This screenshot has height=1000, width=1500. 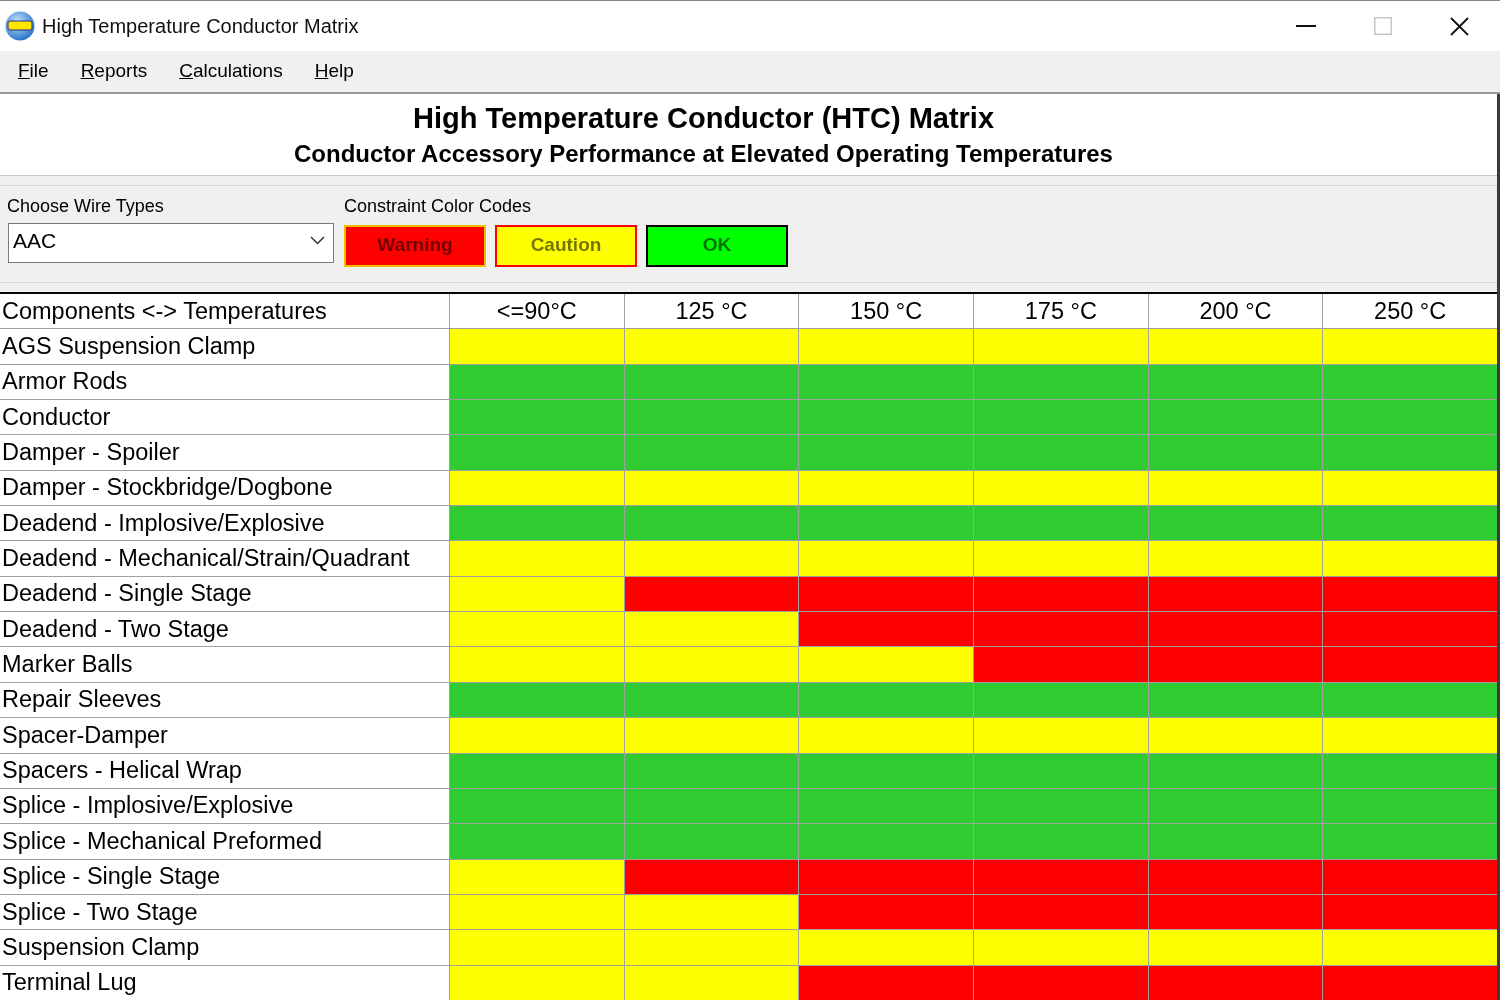 I want to click on row-header: Damper - Stockbridge/Dogbone, so click(x=224, y=488).